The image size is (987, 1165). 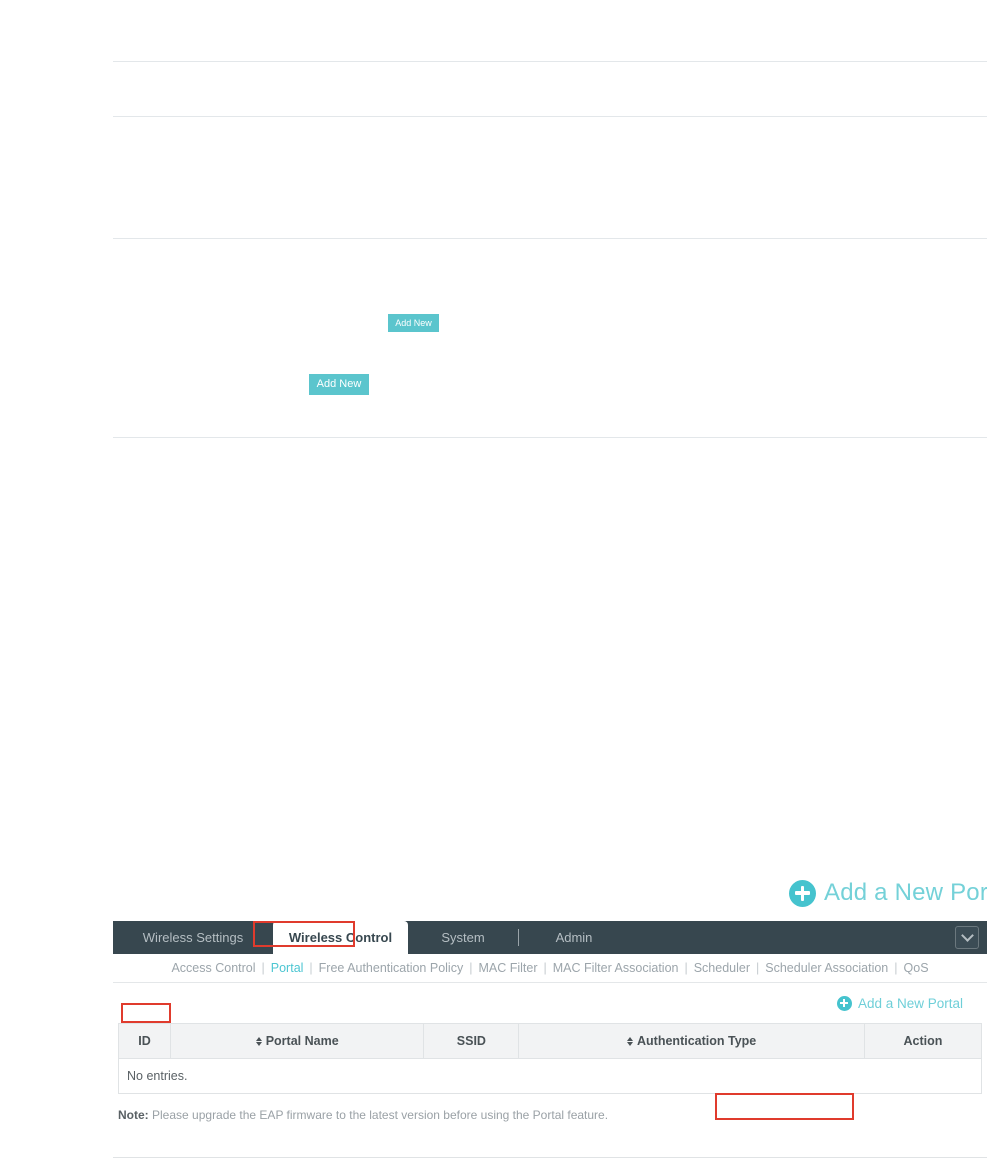 I want to click on column-header-ssid: SSID, so click(x=471, y=1041).